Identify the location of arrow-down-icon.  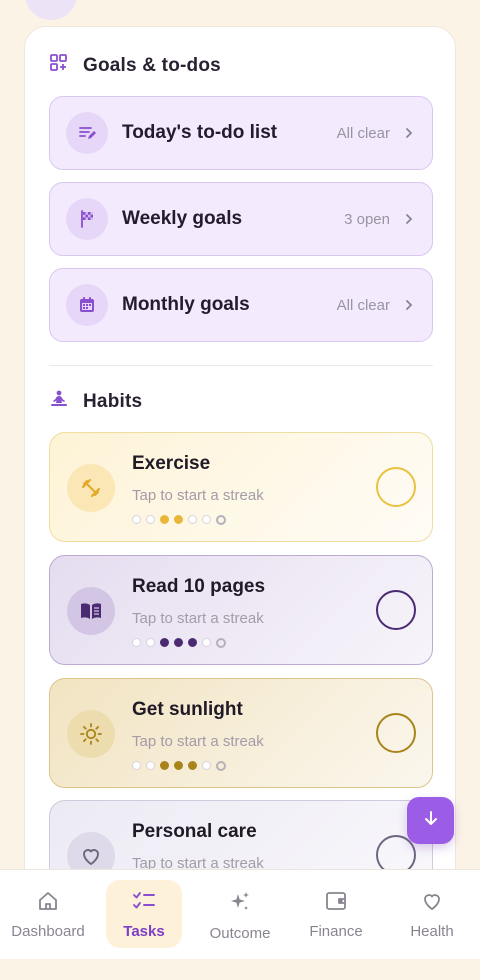
(431, 820).